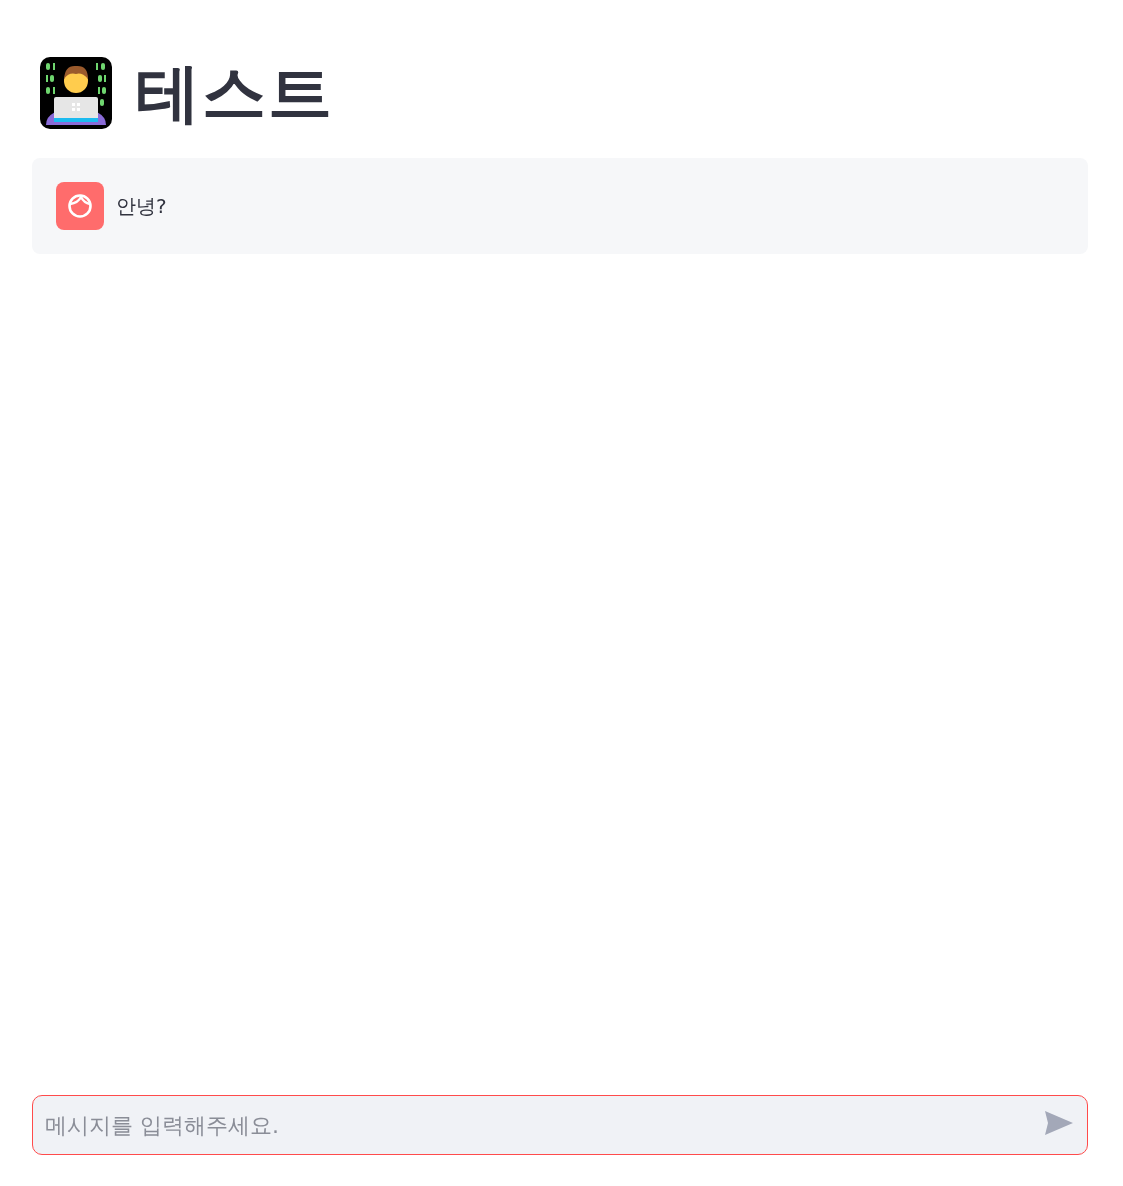  Describe the element at coordinates (141, 206) in the screenshot. I see `message-text: 안녕?` at that location.